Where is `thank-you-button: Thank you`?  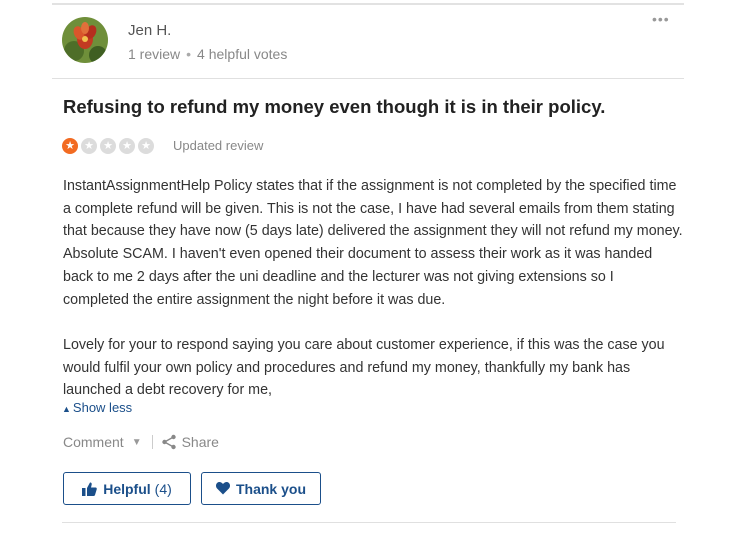 thank-you-button: Thank you is located at coordinates (261, 488).